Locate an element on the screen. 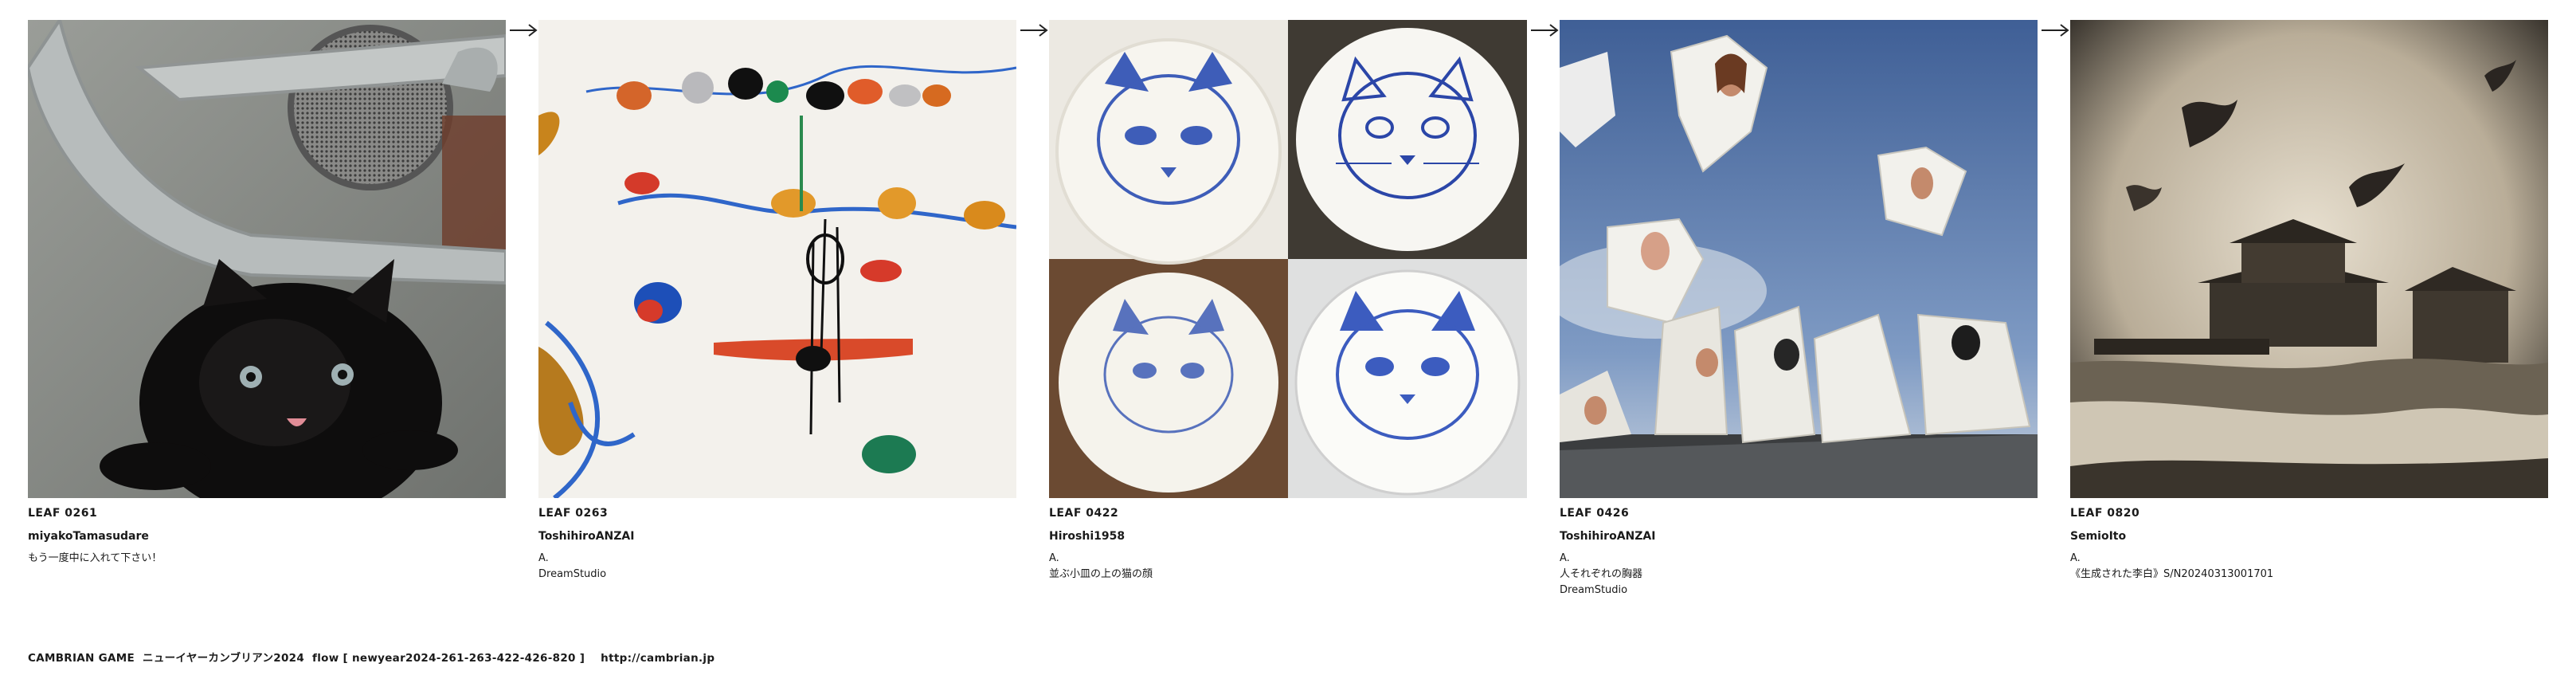  leaf-meta: LEAF 0261 miyakoTamasudare もう一度中に入れて下さい！ is located at coordinates (267, 535).